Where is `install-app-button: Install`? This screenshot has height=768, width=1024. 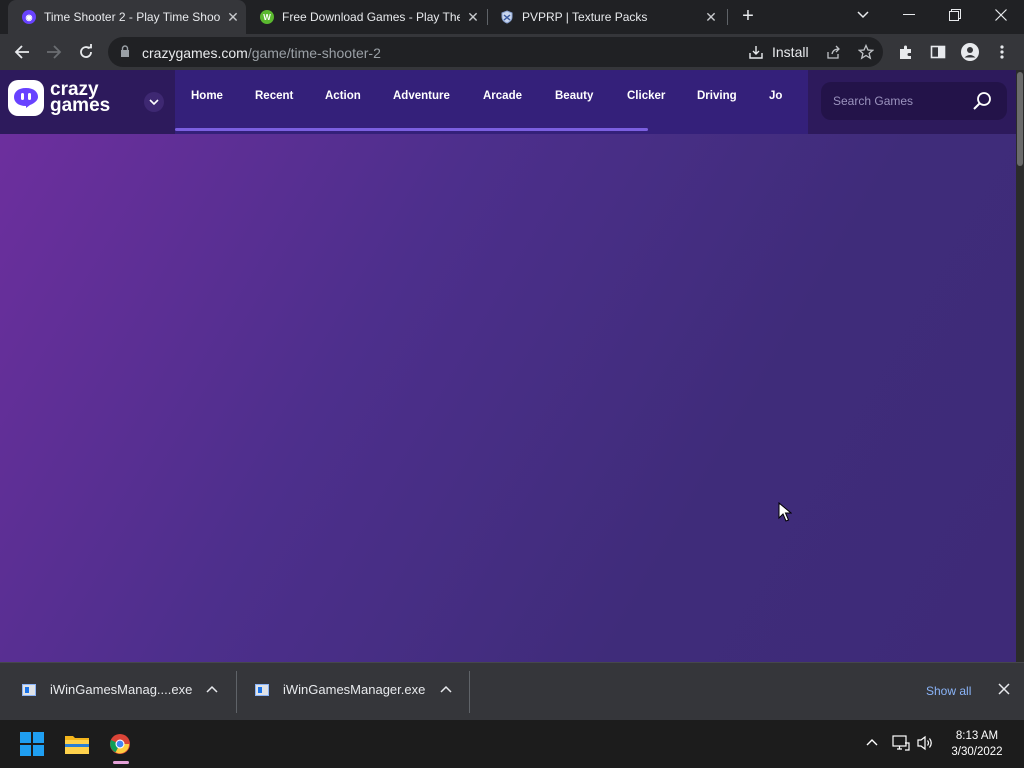 install-app-button: Install is located at coordinates (778, 52).